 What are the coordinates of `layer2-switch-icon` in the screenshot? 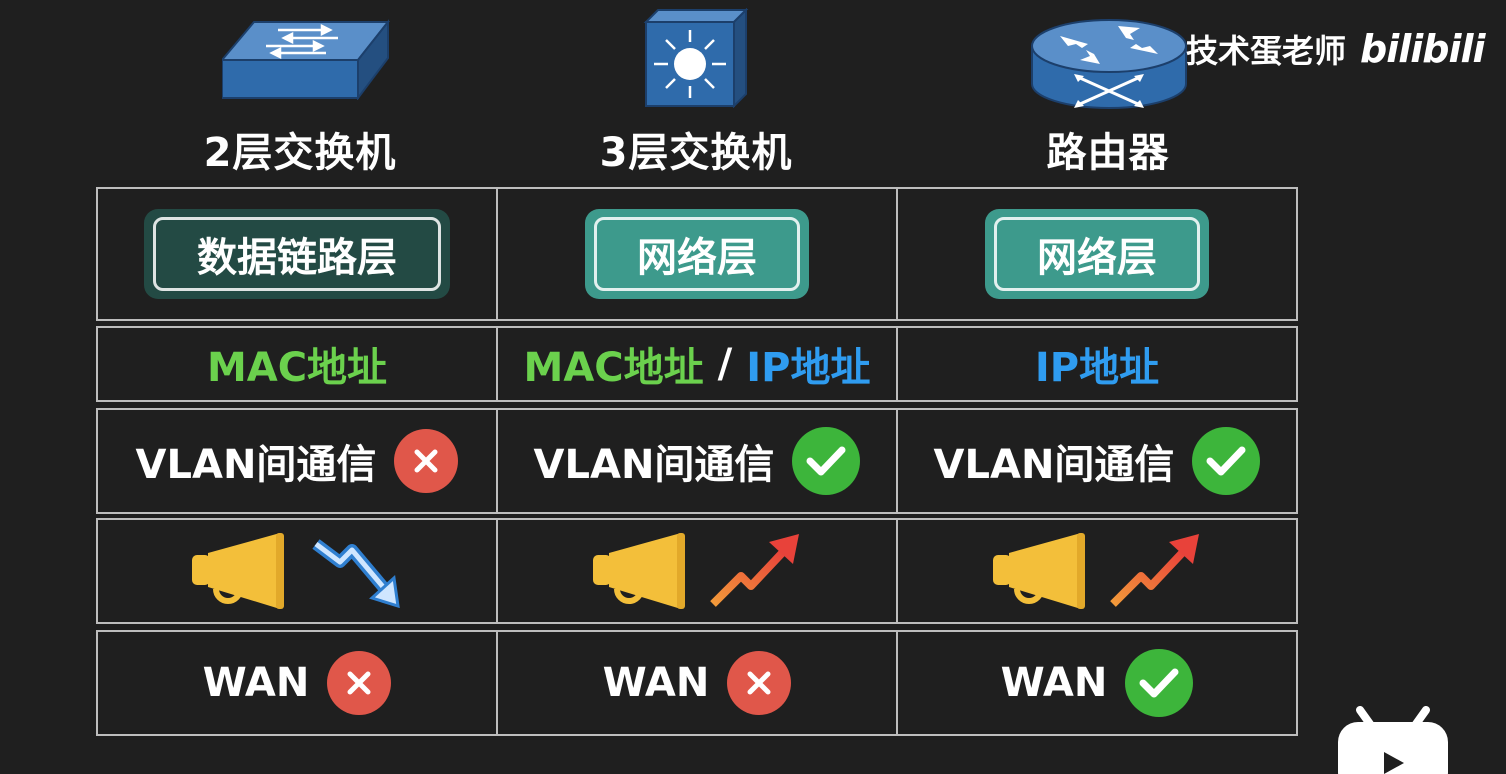 It's located at (306, 59).